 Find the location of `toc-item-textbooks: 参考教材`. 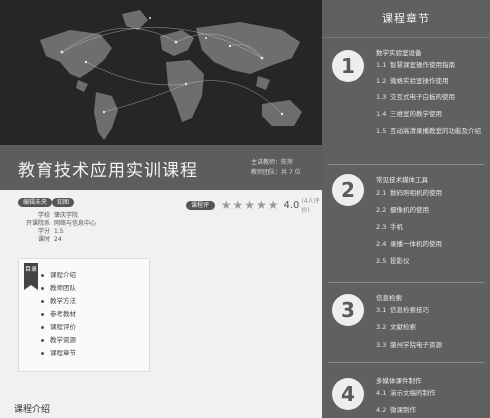

toc-item-textbooks: 参考教材 is located at coordinates (58, 314).